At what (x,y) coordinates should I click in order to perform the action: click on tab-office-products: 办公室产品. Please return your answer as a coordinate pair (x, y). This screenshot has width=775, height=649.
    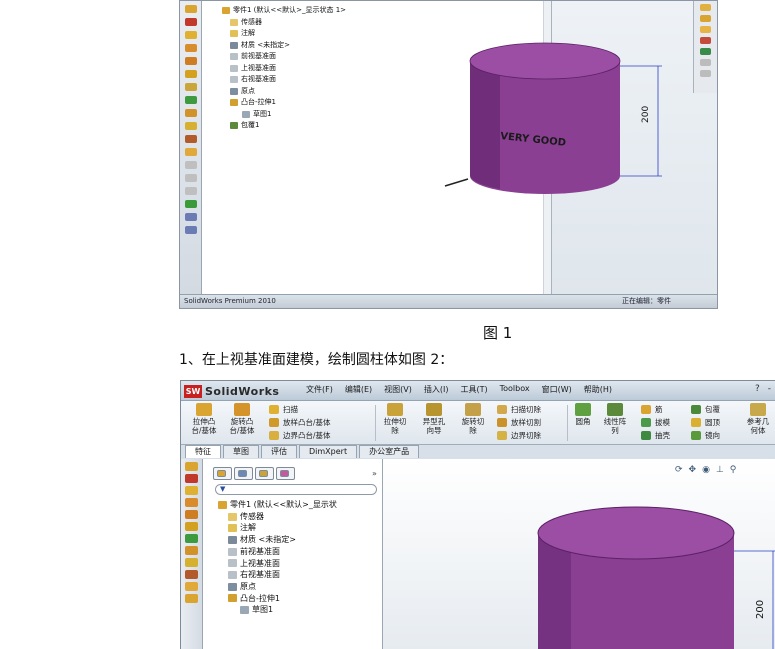
    Looking at the image, I should click on (389, 451).